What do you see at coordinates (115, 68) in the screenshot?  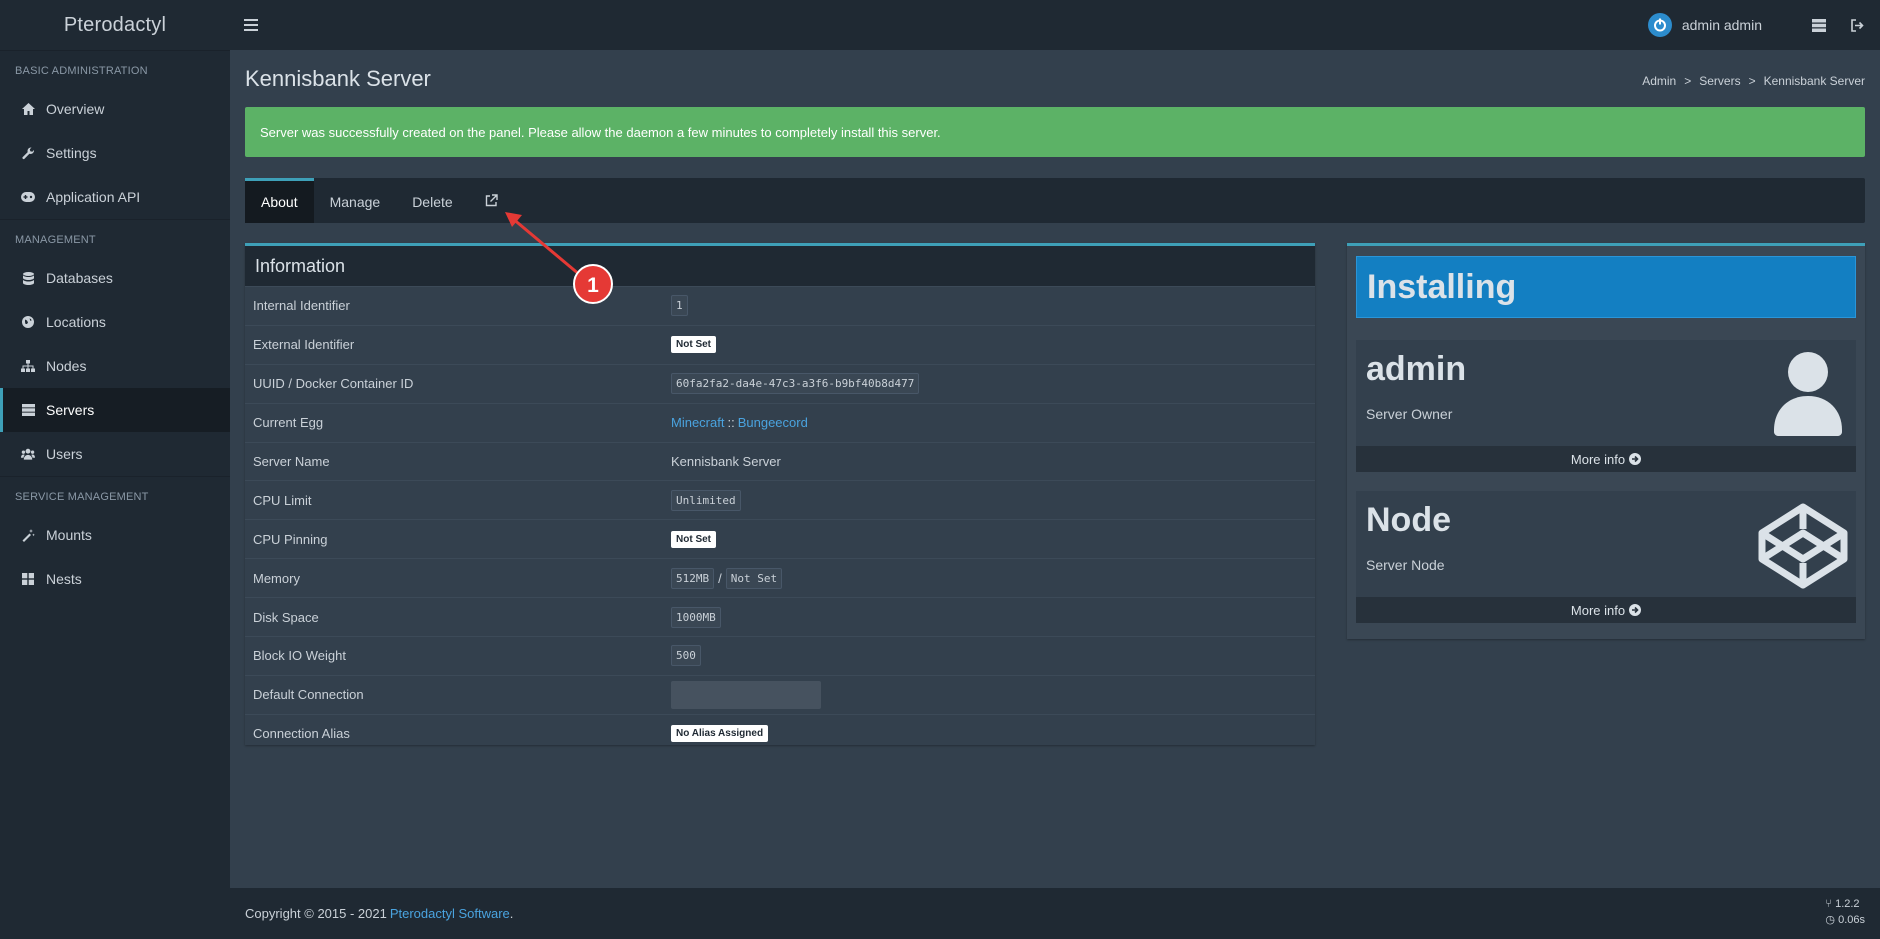 I see `sidebar-section-basic: BASIC ADMINISTRATION` at bounding box center [115, 68].